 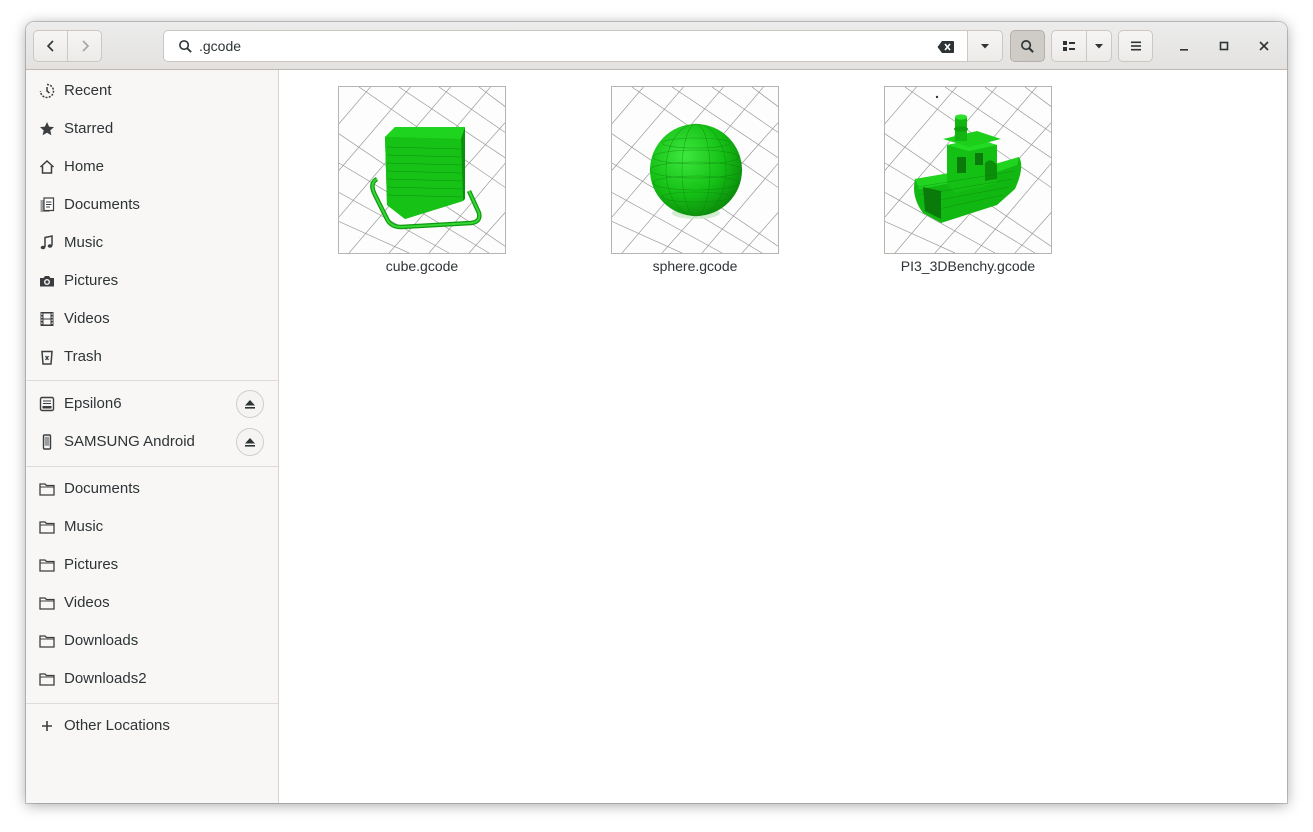 What do you see at coordinates (46, 242) in the screenshot?
I see `music-icon` at bounding box center [46, 242].